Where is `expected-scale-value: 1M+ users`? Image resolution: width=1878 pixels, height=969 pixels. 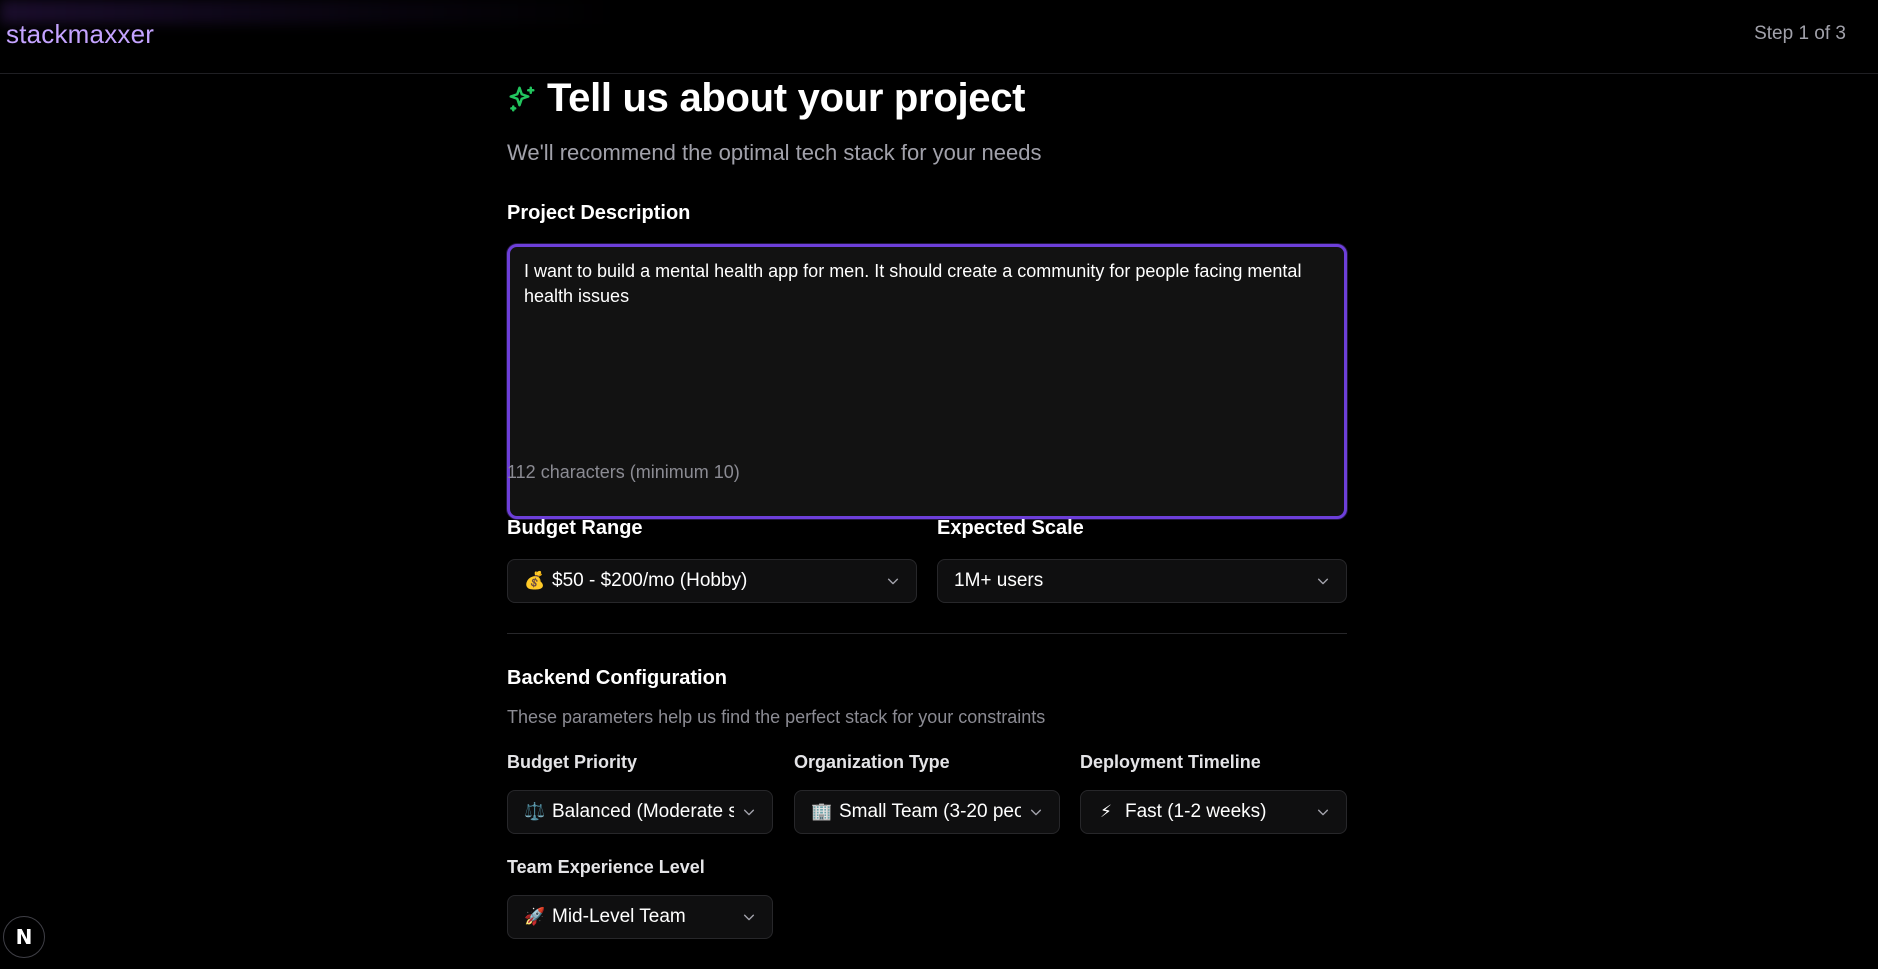 expected-scale-value: 1M+ users is located at coordinates (999, 580).